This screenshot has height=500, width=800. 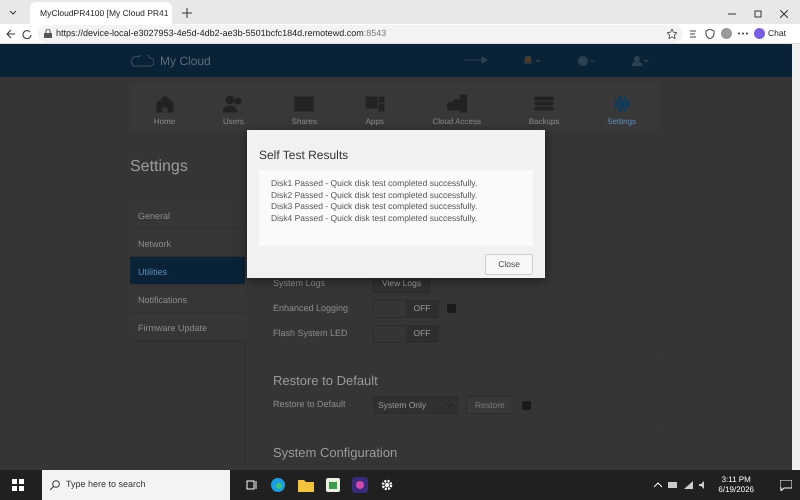 I want to click on dialog-title: Self Test Results, so click(x=304, y=155).